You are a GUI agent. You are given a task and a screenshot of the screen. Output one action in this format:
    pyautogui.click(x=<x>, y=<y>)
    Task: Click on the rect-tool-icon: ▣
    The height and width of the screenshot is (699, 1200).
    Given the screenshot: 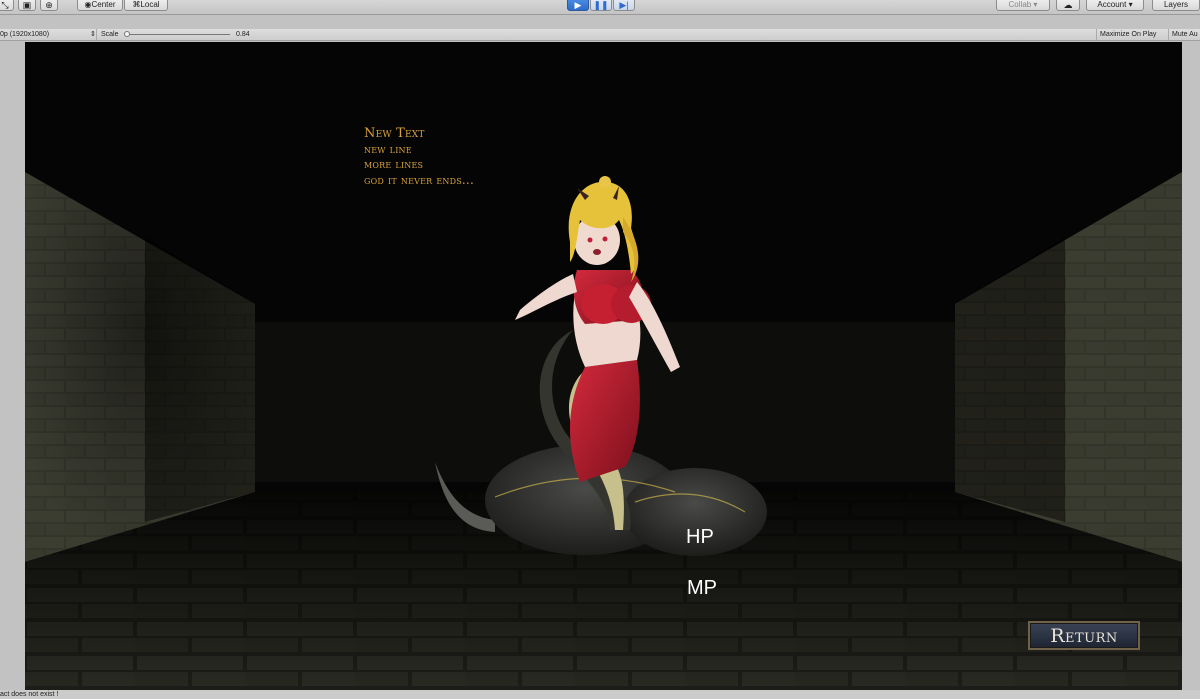 What is the action you would take?
    pyautogui.click(x=27, y=5)
    